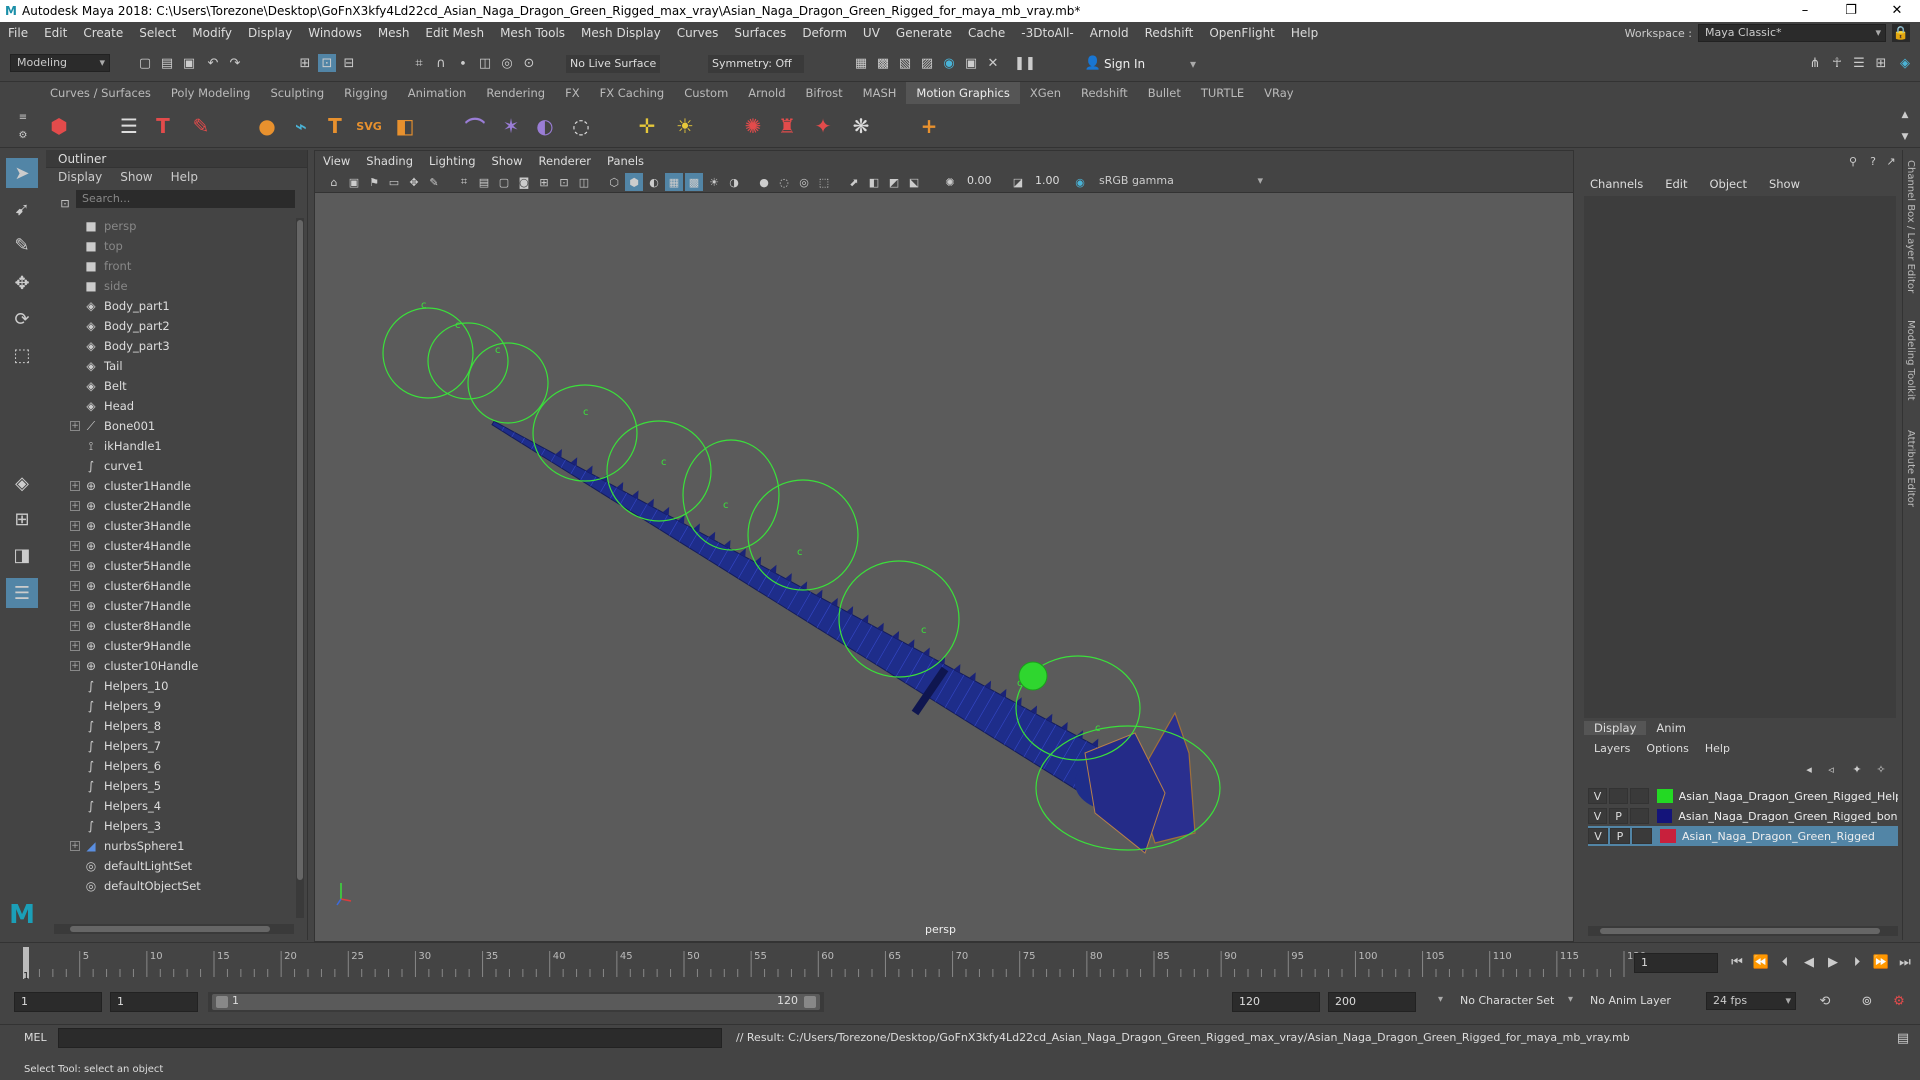 The height and width of the screenshot is (1080, 1920). What do you see at coordinates (585, 433) in the screenshot?
I see `cluster-control-circle` at bounding box center [585, 433].